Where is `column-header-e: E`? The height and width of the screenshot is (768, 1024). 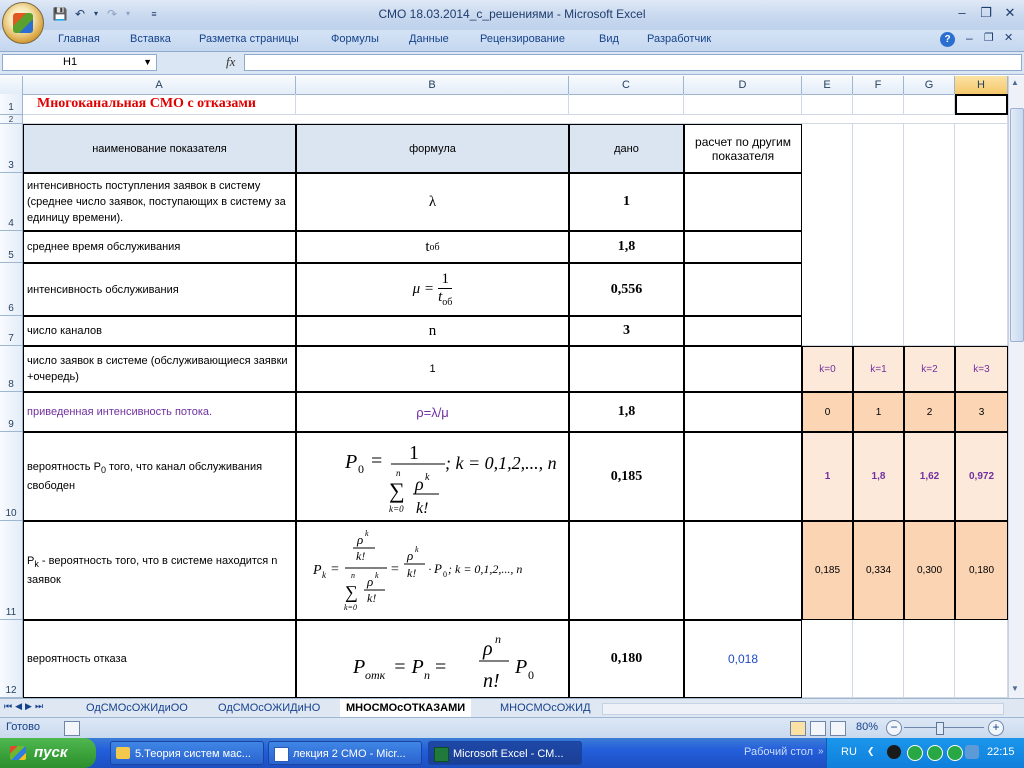
column-header-e: E is located at coordinates (827, 85).